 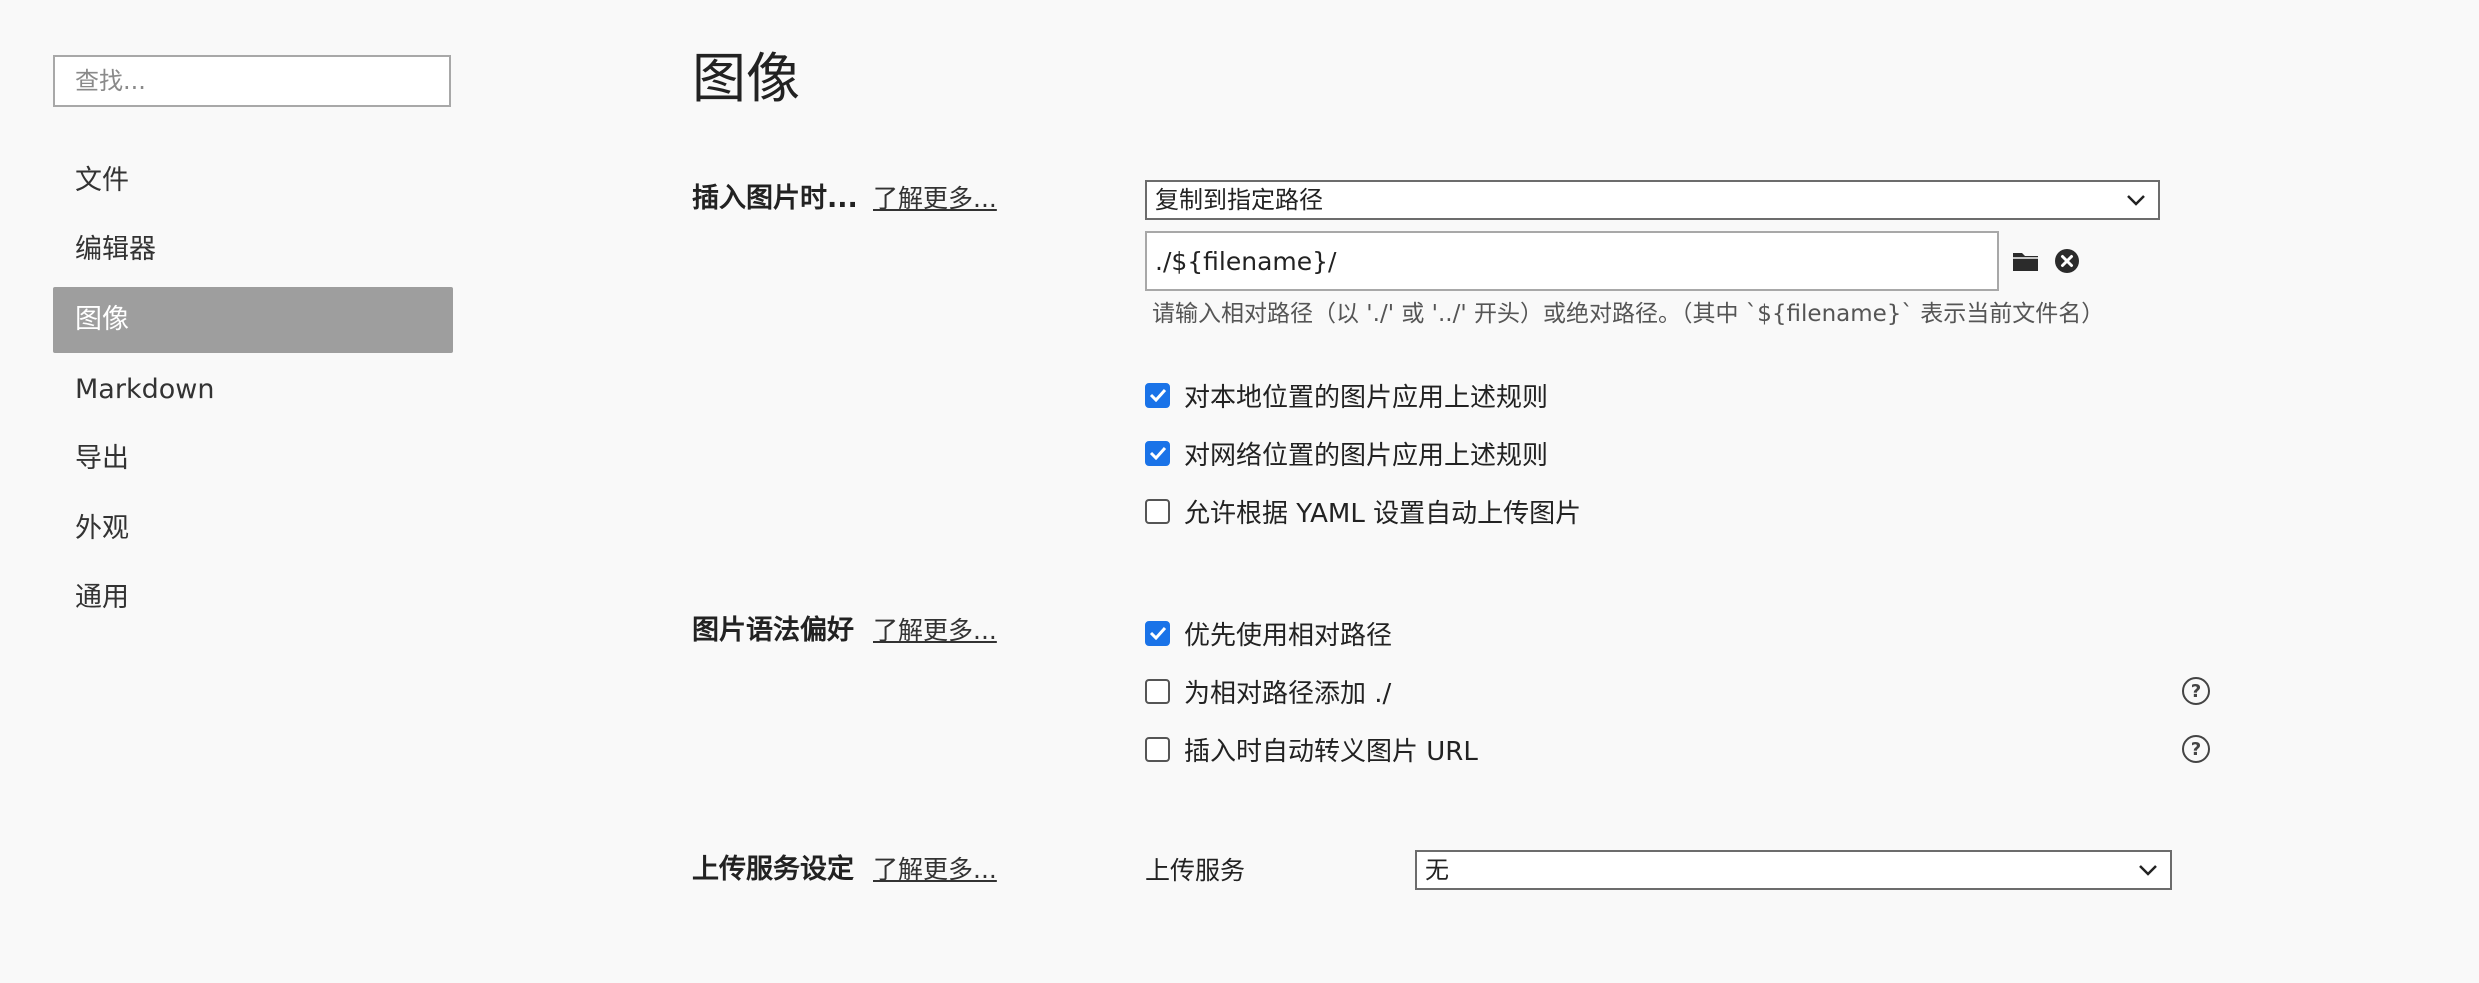 What do you see at coordinates (253, 181) in the screenshot?
I see `sidebar-item-file: 文件` at bounding box center [253, 181].